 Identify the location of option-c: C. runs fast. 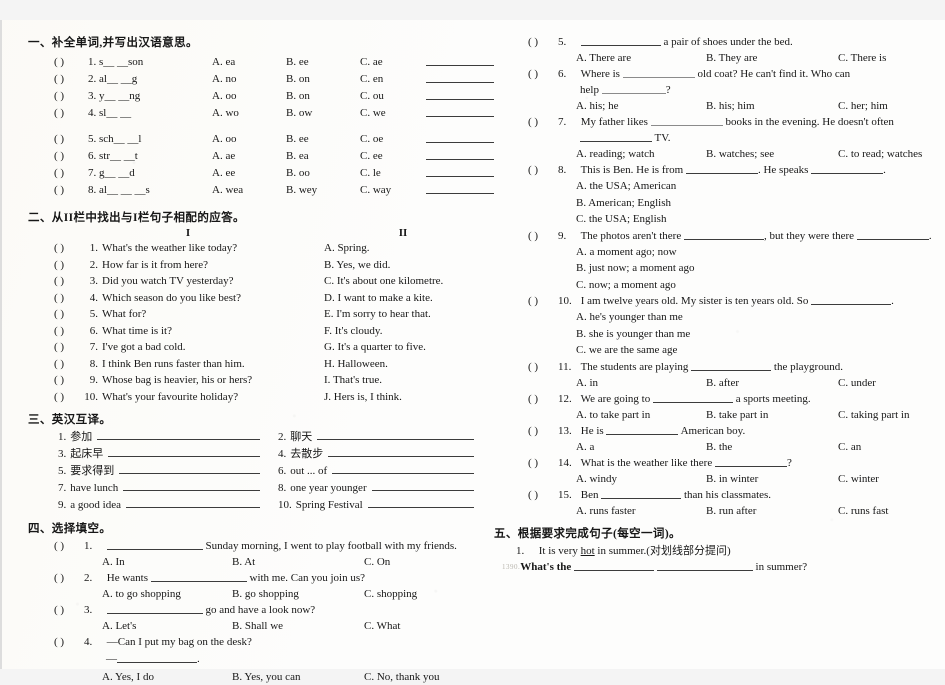
(863, 511).